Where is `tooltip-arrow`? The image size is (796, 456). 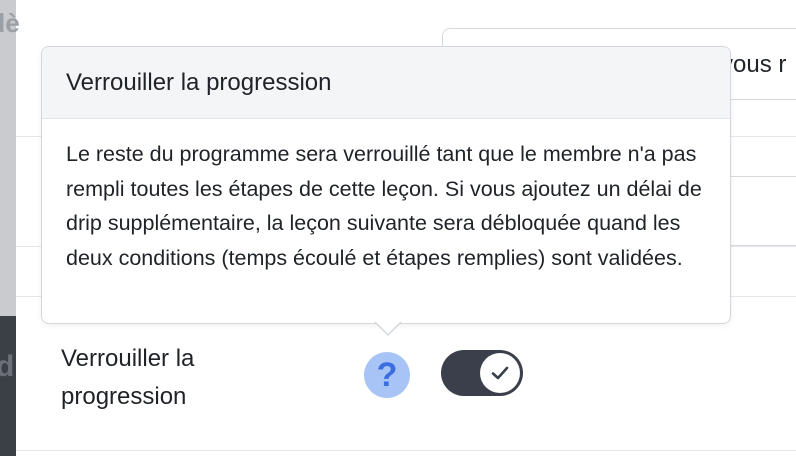
tooltip-arrow is located at coordinates (388, 328).